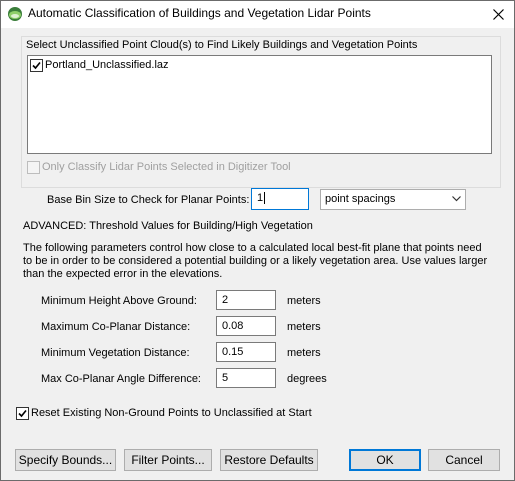 The width and height of the screenshot is (515, 481). I want to click on max-coplanar-distance-label: Maximum Co-Planar Distance:, so click(116, 327).